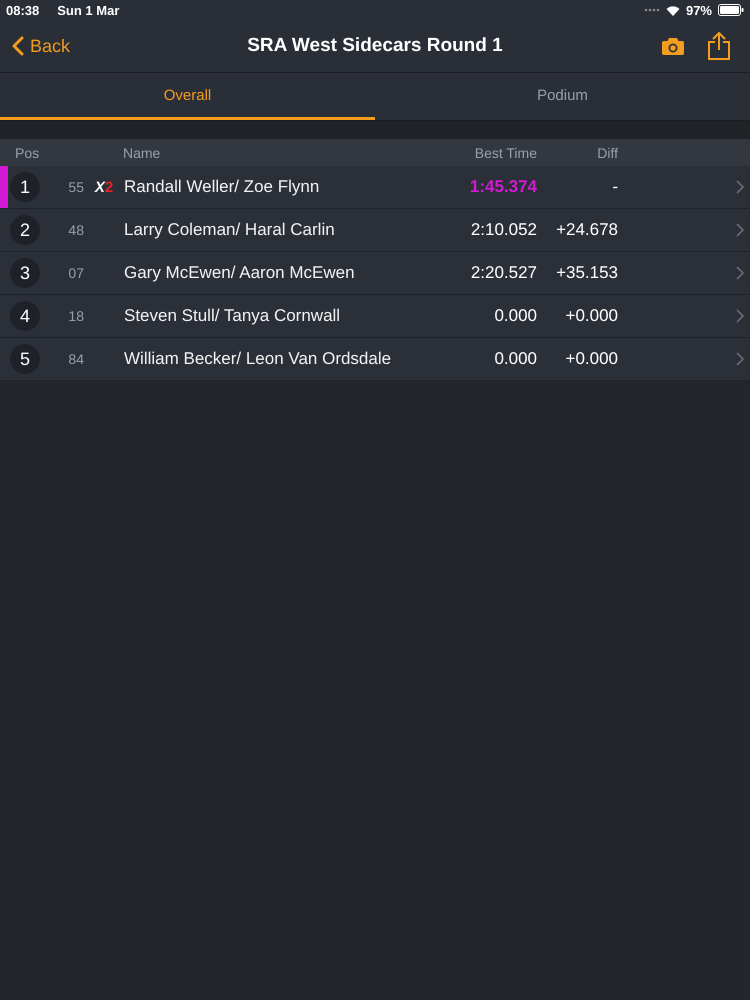  I want to click on class-label: X2, so click(104, 187).